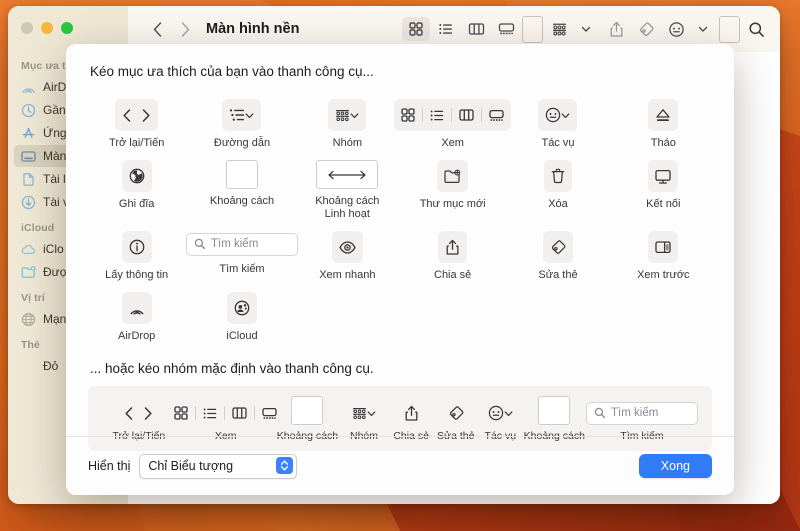  Describe the element at coordinates (558, 275) in the screenshot. I see `palette-item-label: Sửa thẻ` at that location.